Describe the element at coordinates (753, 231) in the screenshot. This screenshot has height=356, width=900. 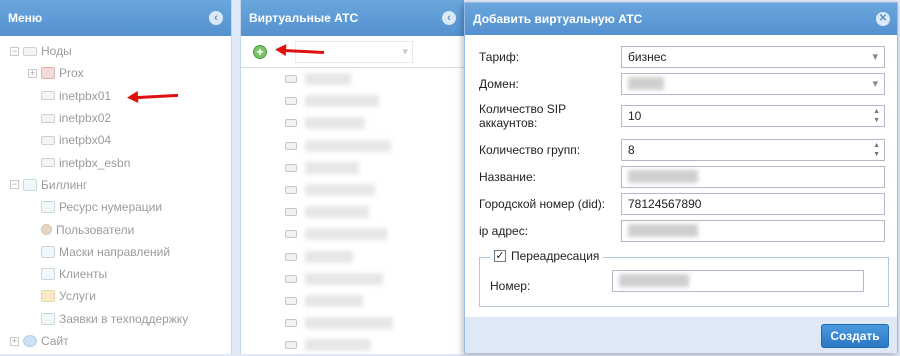
I see `ip-input` at that location.